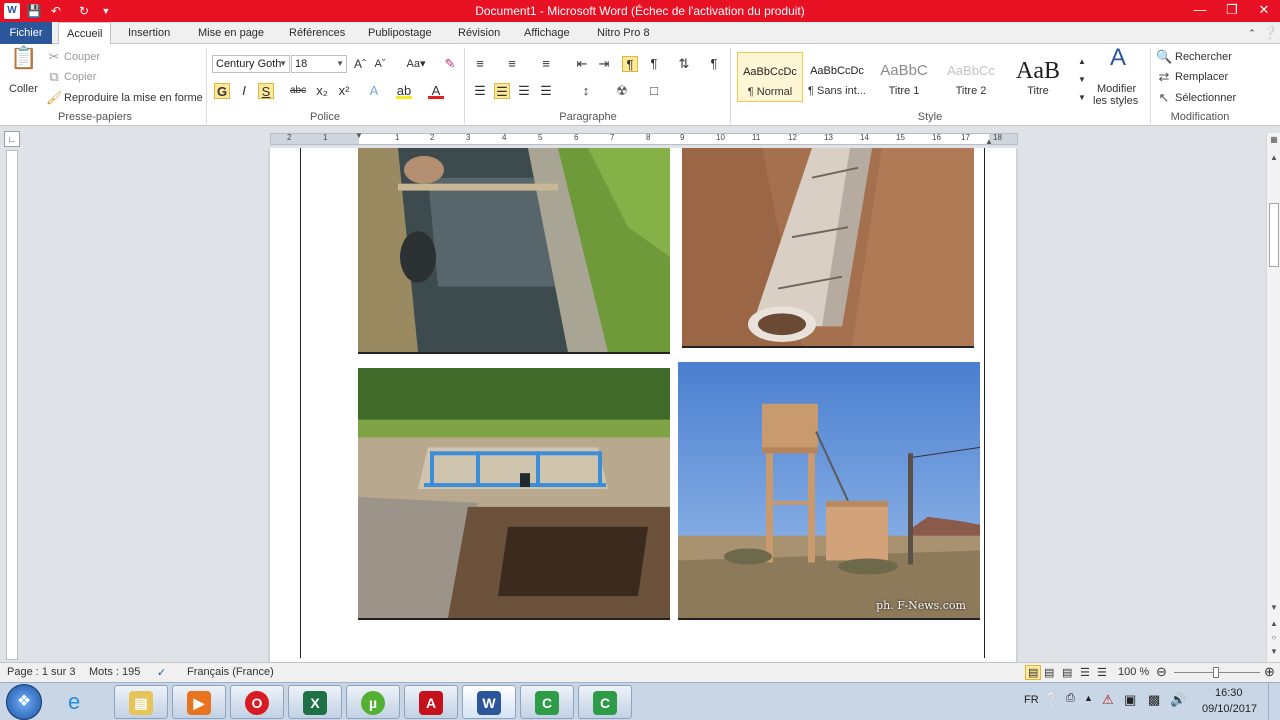 Image resolution: width=1280 pixels, height=720 pixels. I want to click on zoom-level: 100 %, so click(1133, 672).